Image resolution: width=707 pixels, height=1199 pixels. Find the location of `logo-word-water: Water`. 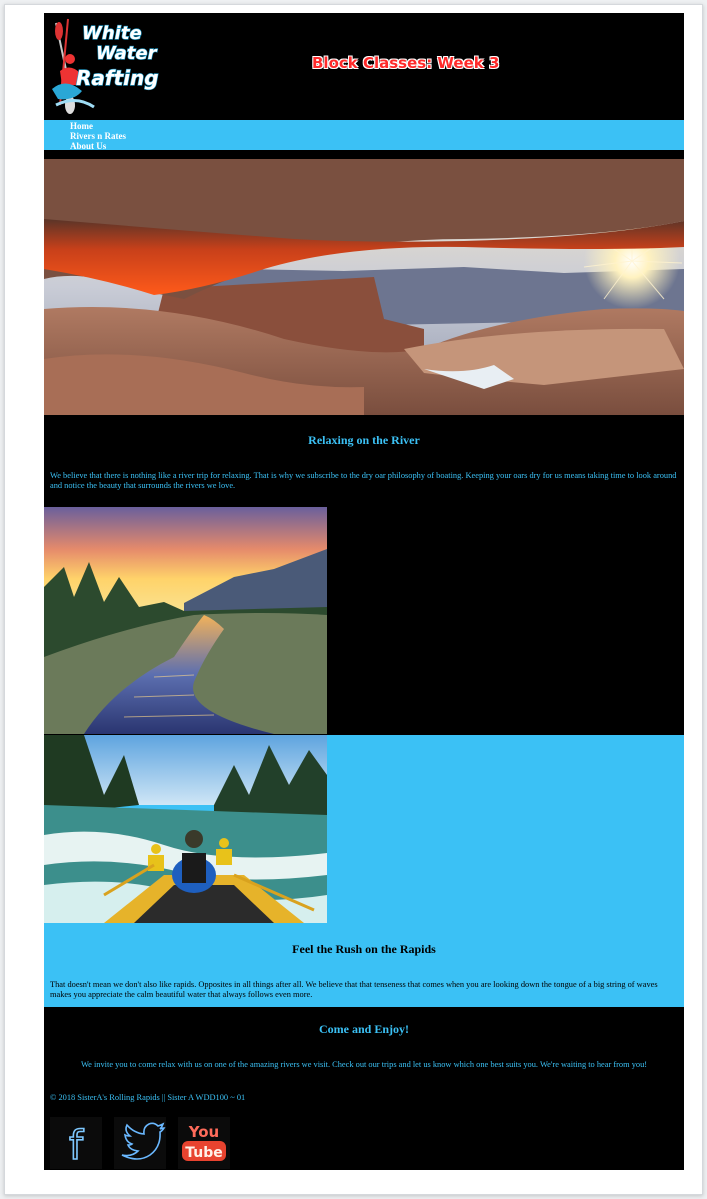

logo-word-water: Water is located at coordinates (127, 53).